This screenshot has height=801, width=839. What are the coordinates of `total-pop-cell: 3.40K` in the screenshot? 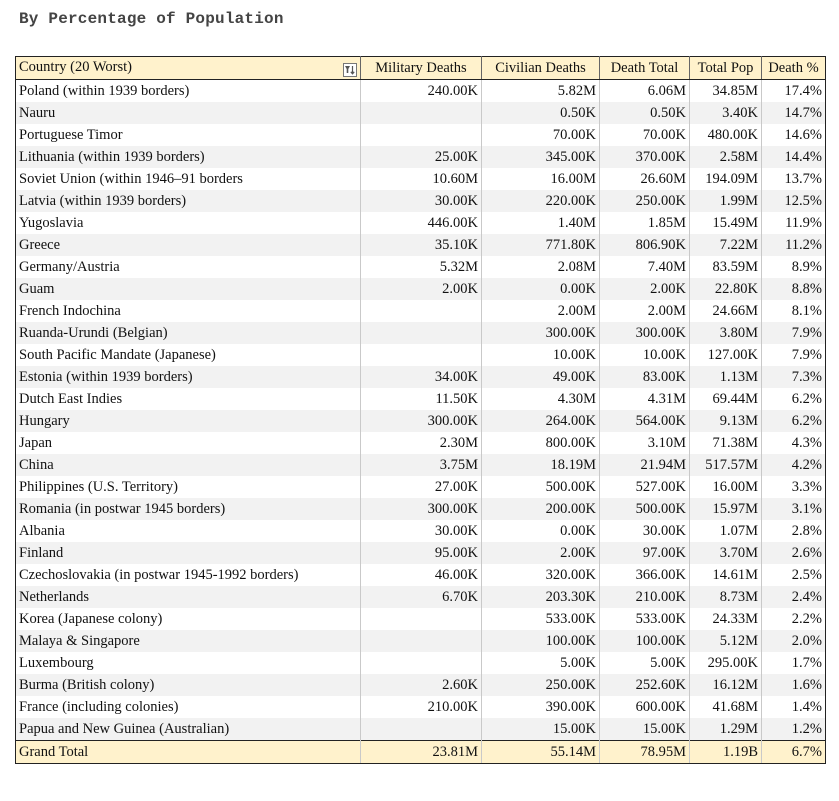 It's located at (725, 113).